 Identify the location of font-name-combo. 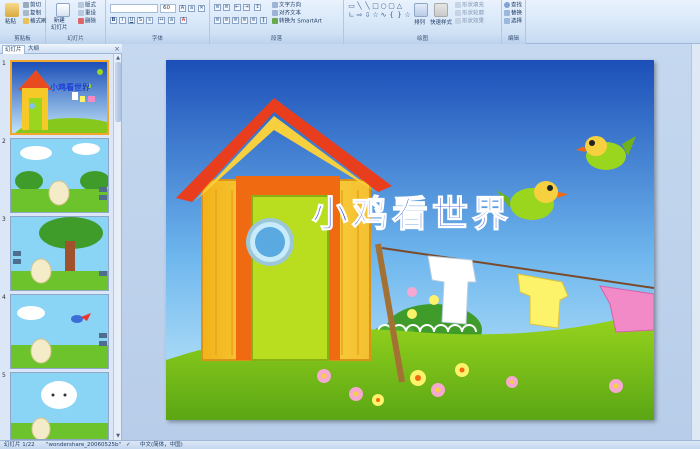
(134, 8).